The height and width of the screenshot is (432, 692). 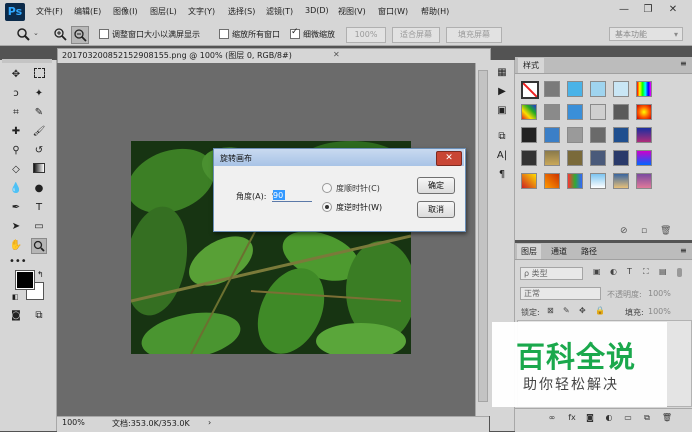 I want to click on blur-tool-icon: 💧, so click(x=16, y=189).